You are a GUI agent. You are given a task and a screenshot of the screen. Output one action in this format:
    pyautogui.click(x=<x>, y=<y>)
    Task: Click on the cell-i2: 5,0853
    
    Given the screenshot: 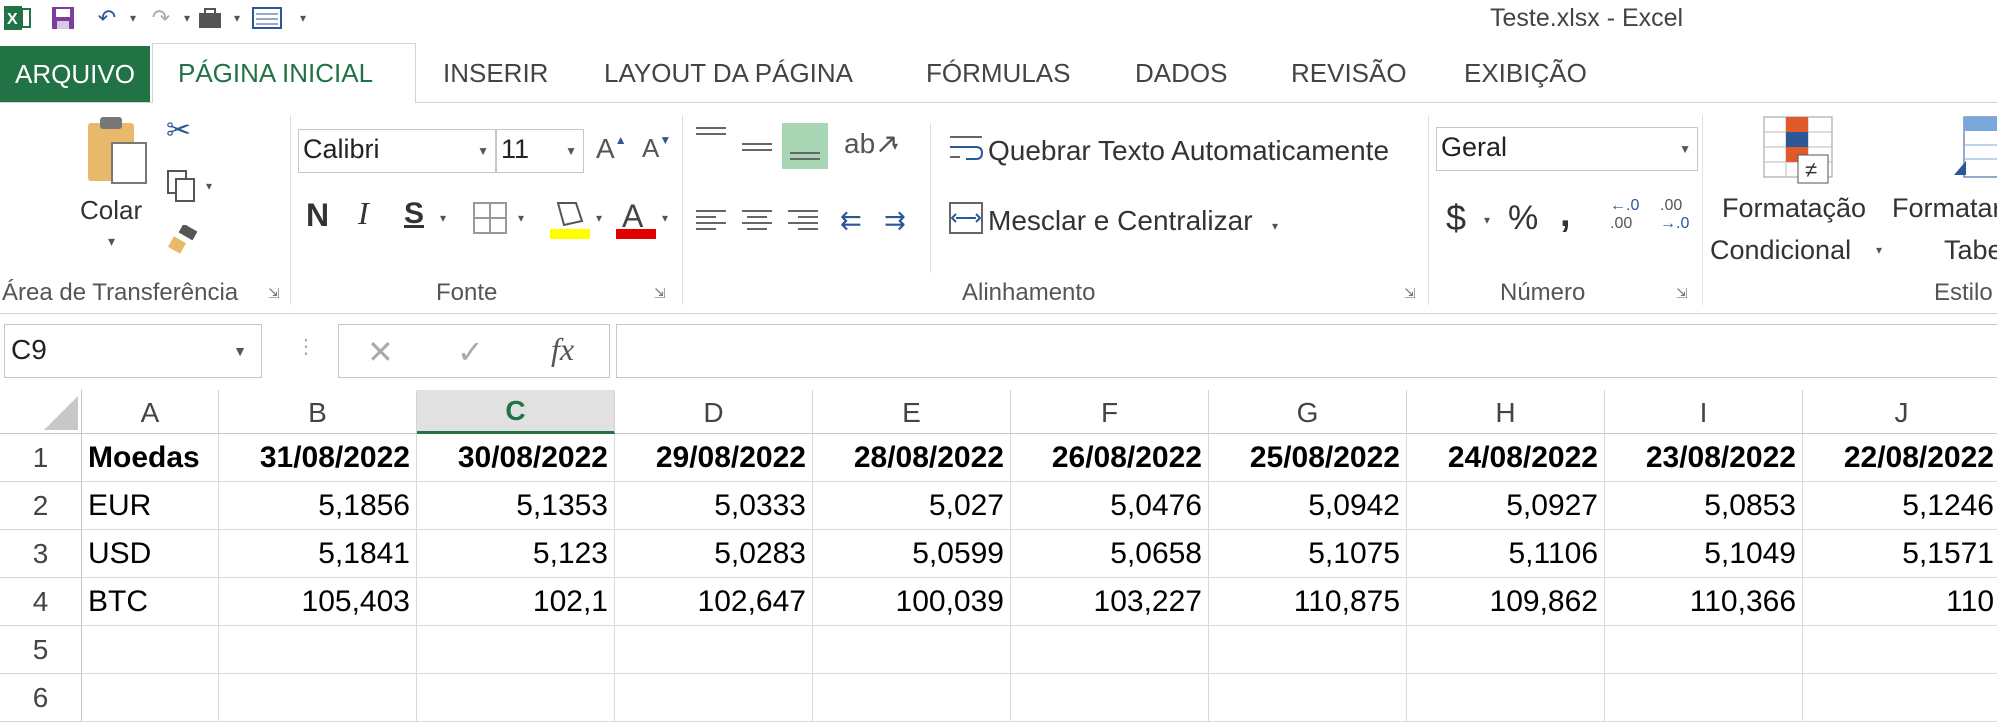 What is the action you would take?
    pyautogui.click(x=1704, y=506)
    